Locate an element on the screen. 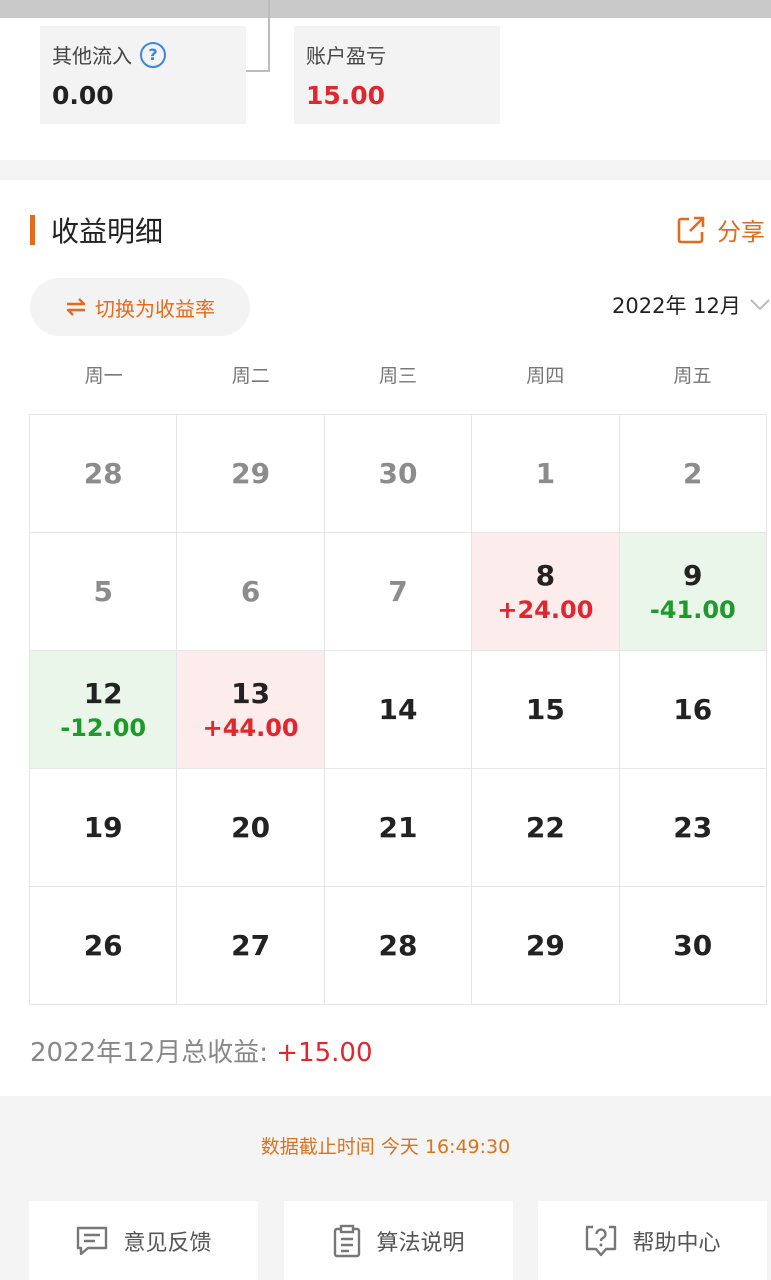 This screenshot has height=1280, width=771. month-label: 2022年 12月 is located at coordinates (676, 306).